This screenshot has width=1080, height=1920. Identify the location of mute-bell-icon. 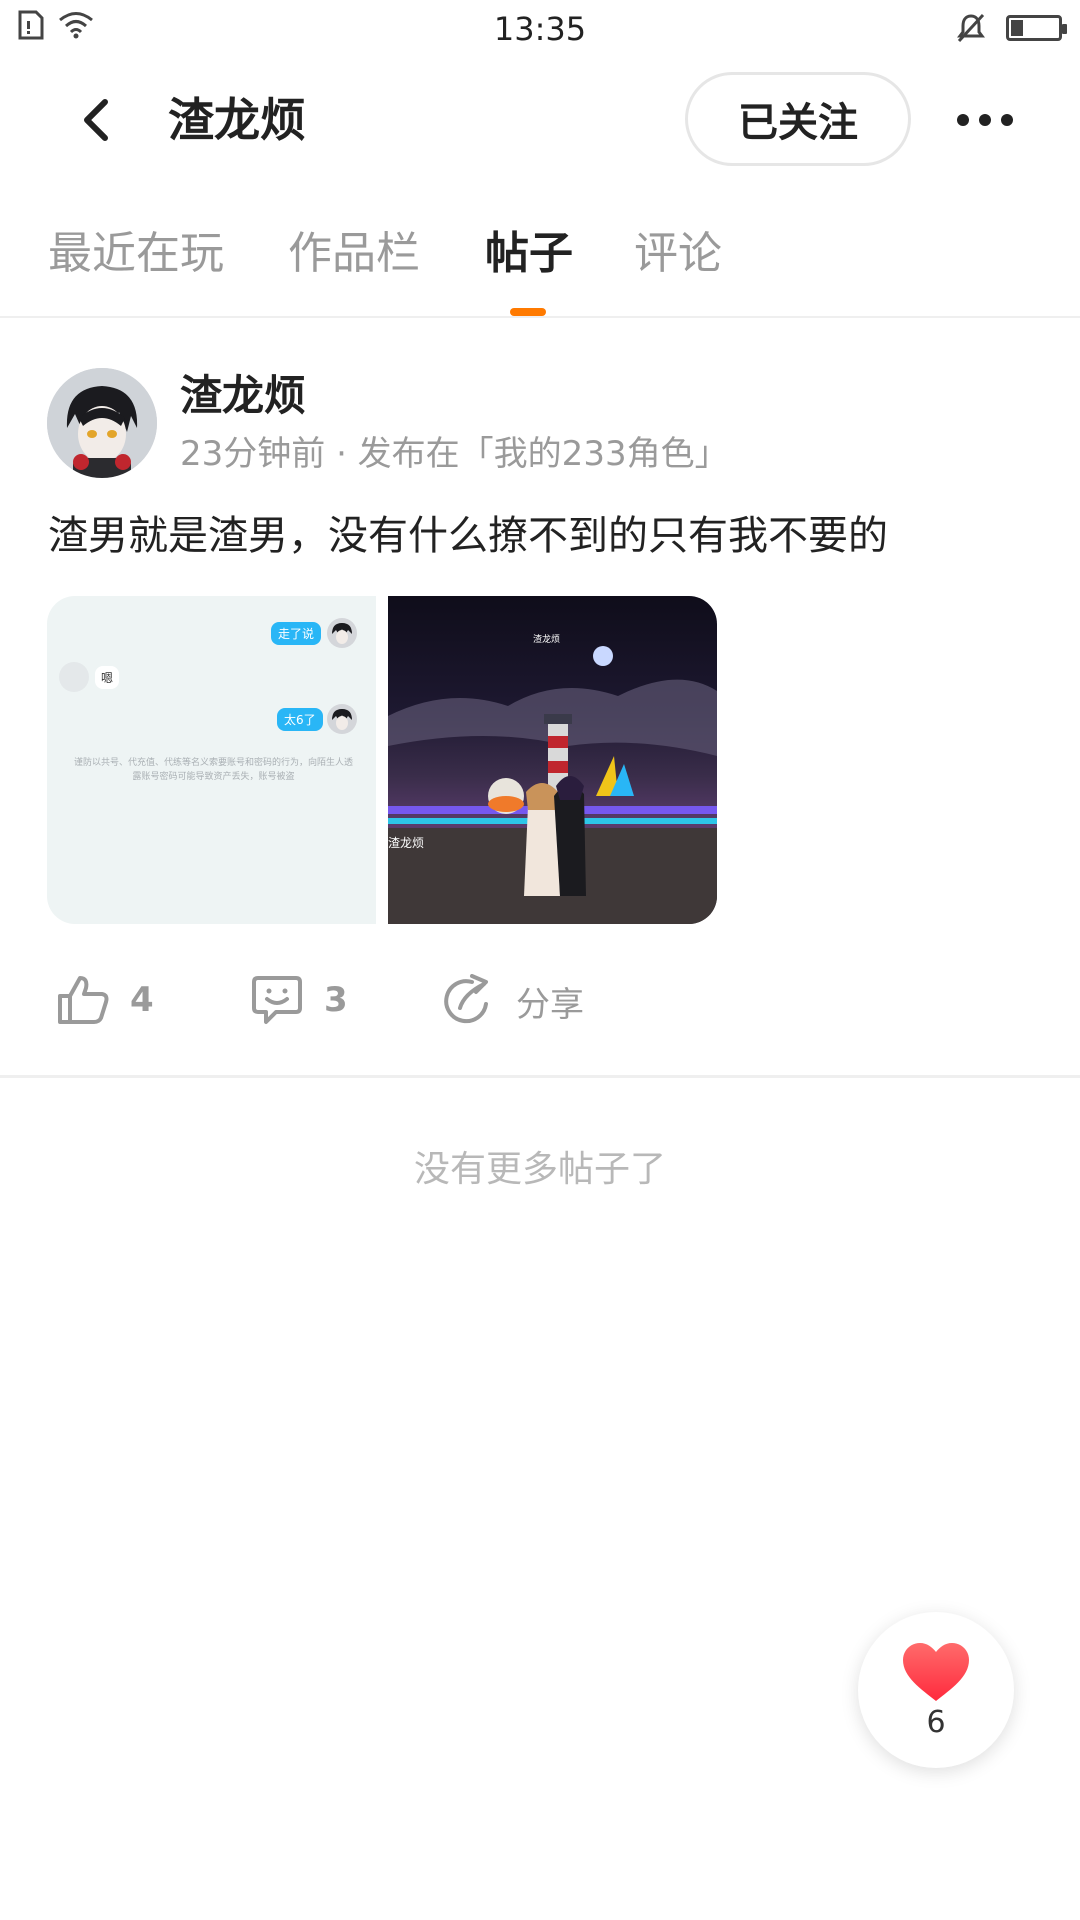
(971, 28).